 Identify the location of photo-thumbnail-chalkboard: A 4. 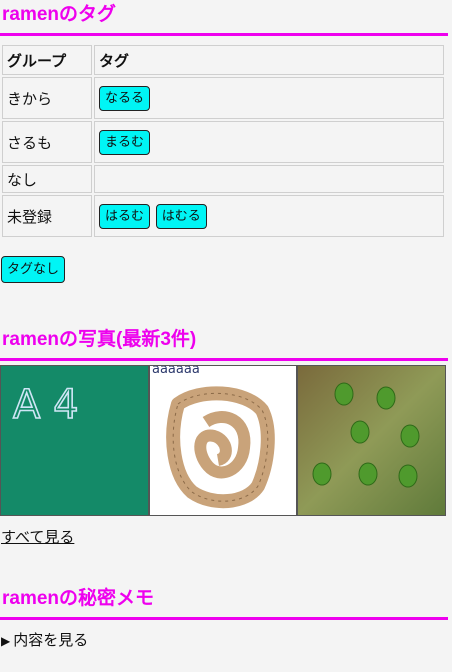
(74, 440).